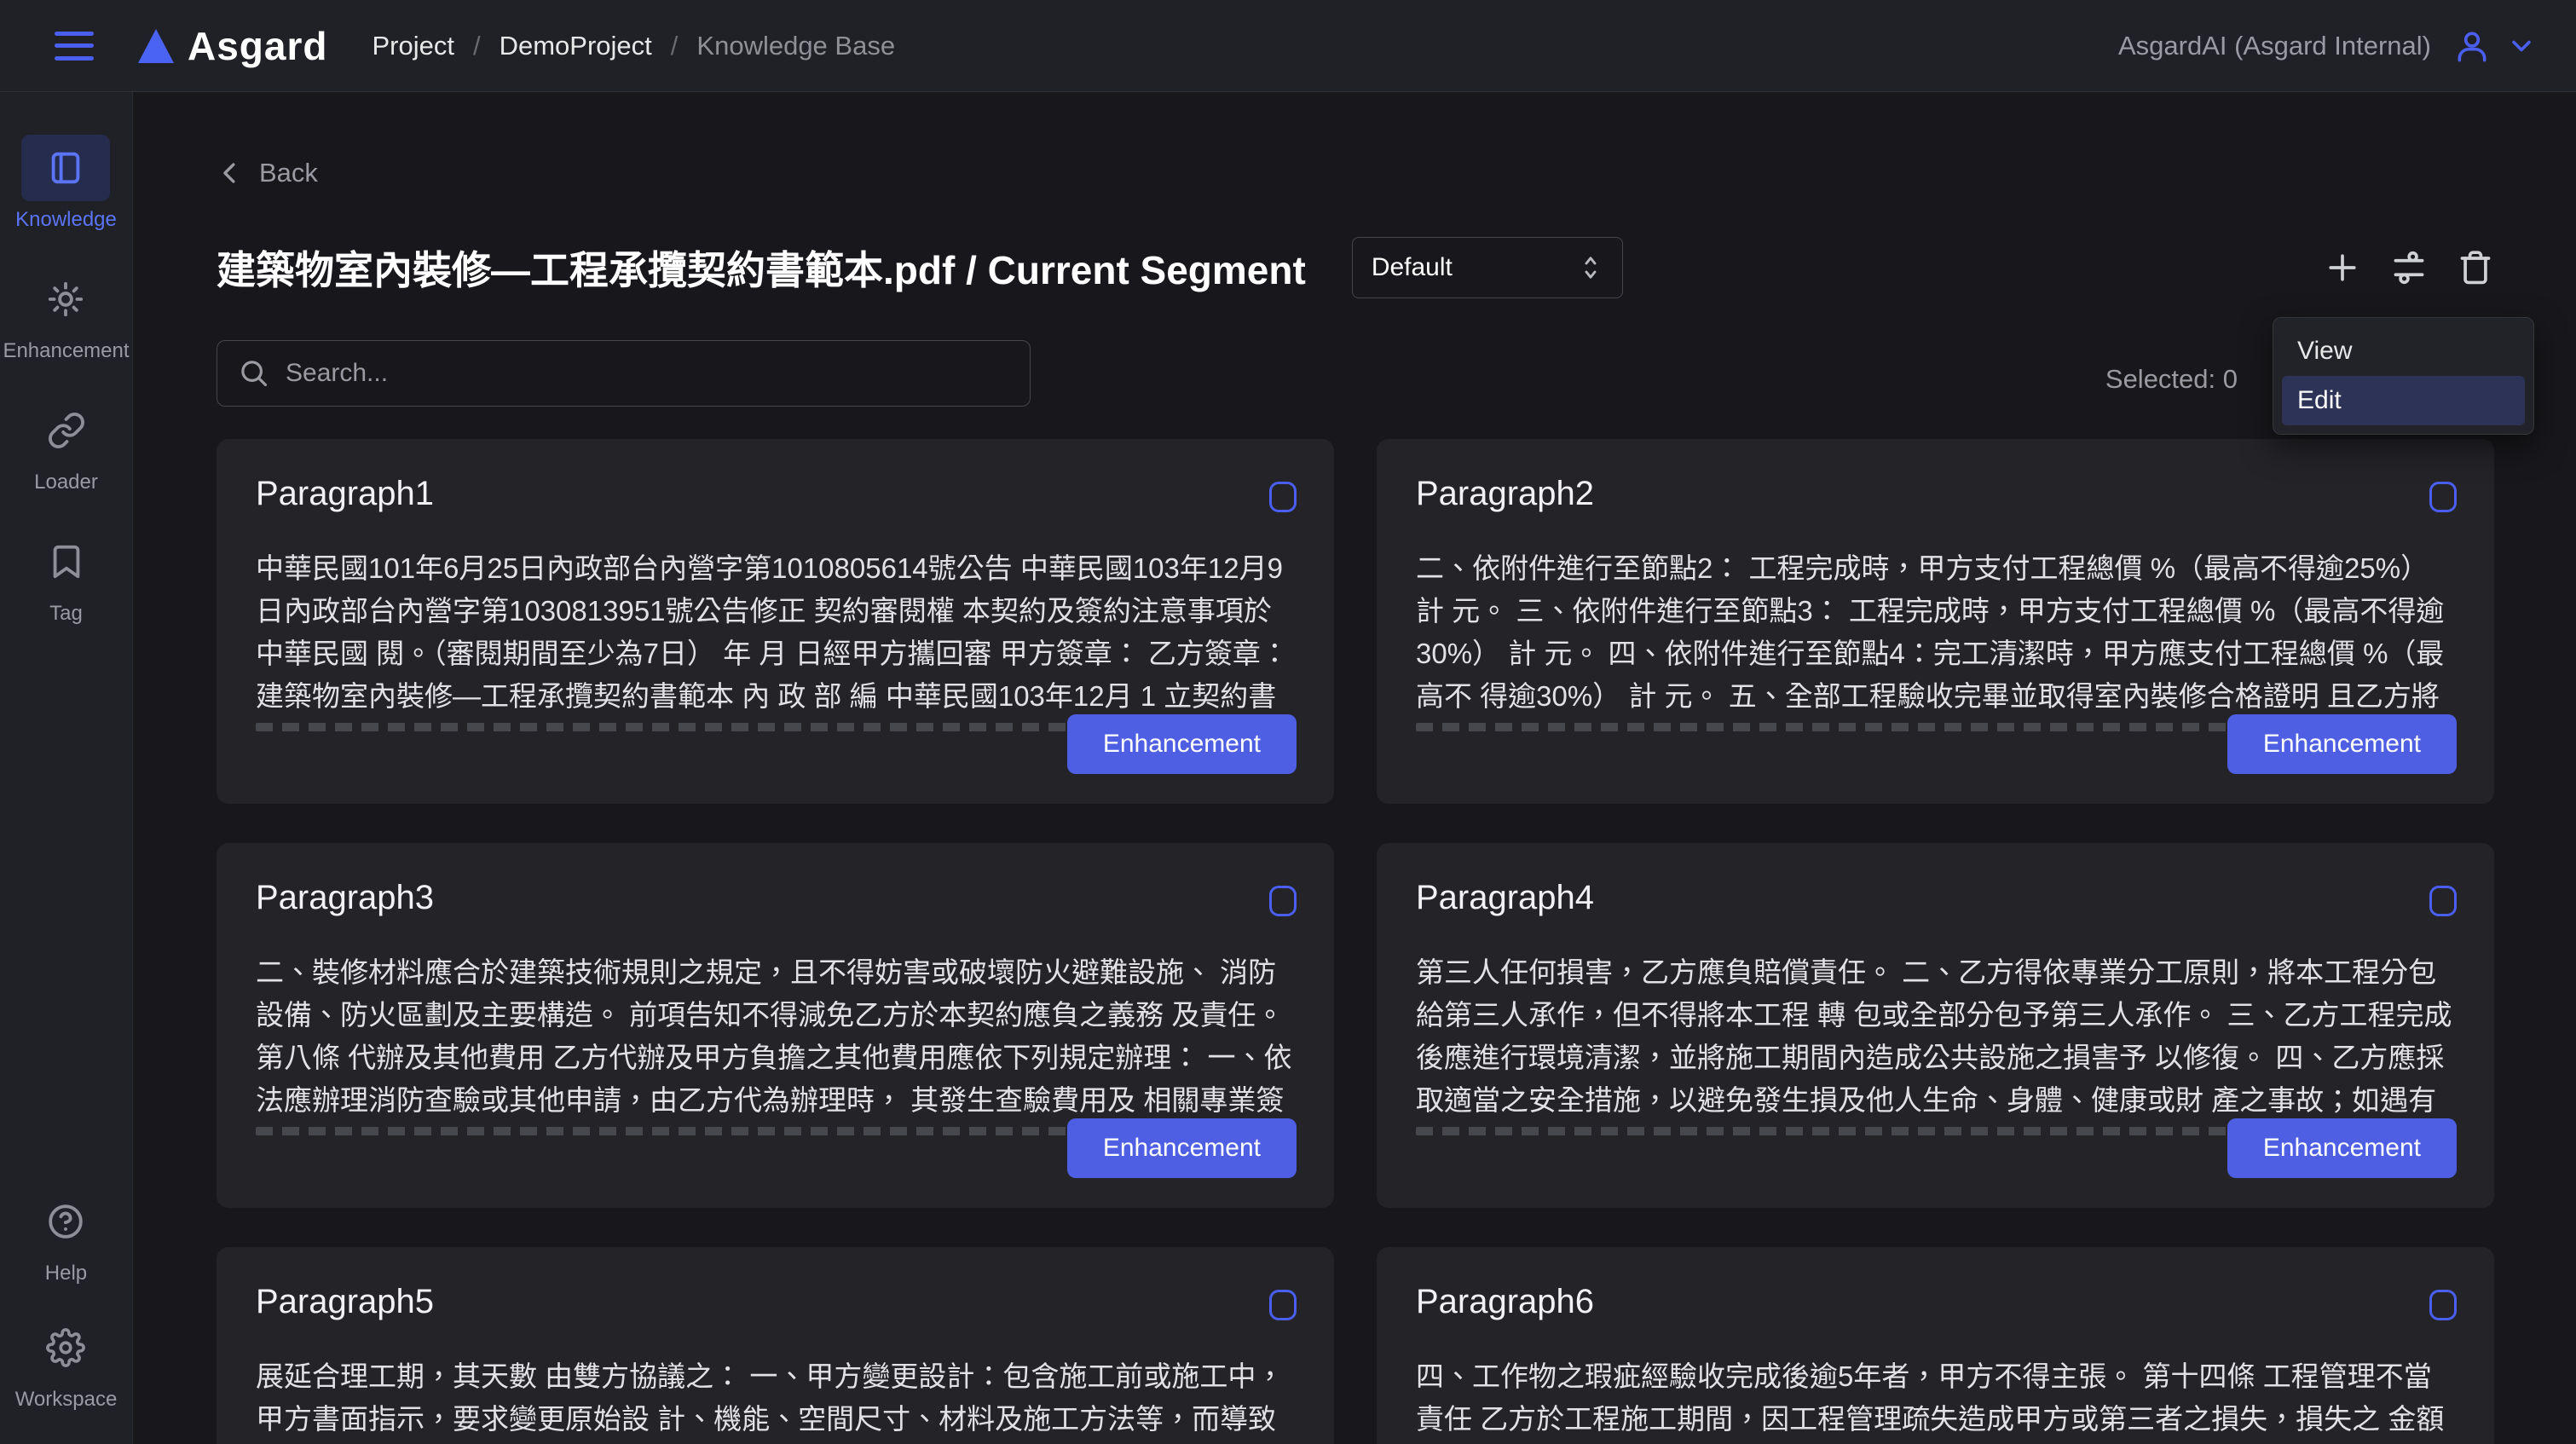 Image resolution: width=2576 pixels, height=1444 pixels. I want to click on account-menu: AsgardAI (Asgard Internal), so click(2327, 46).